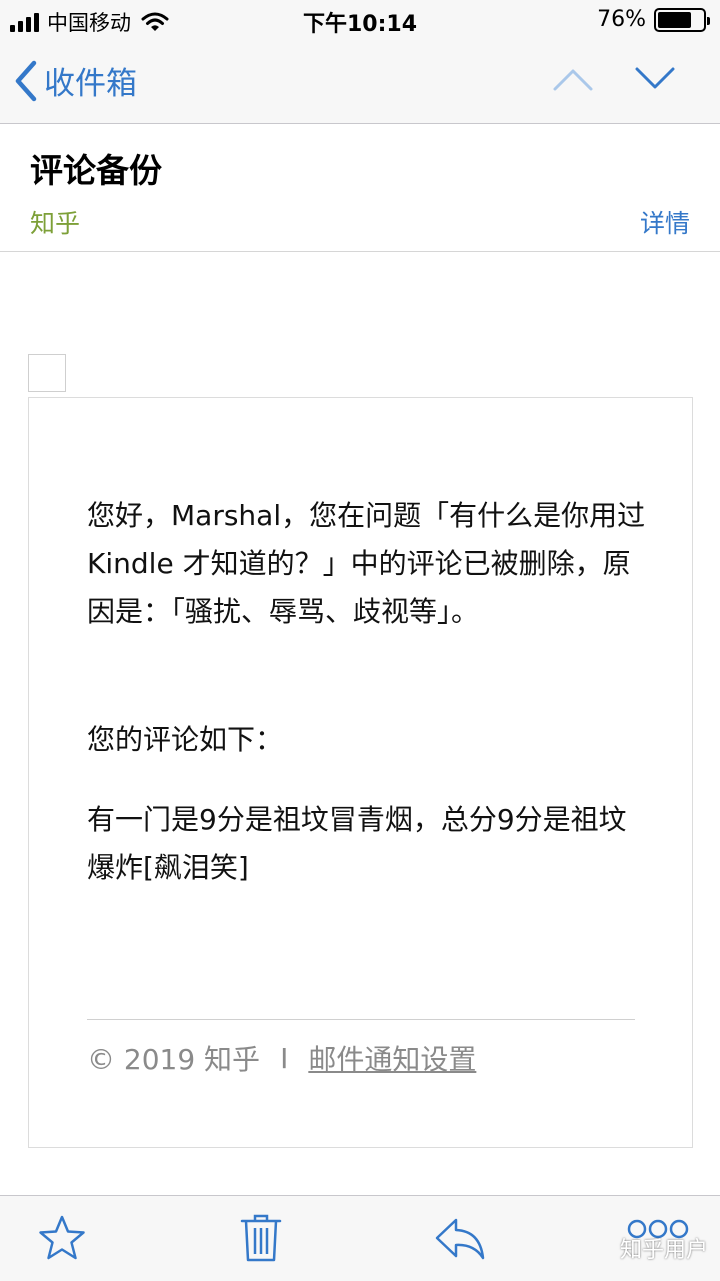 Image resolution: width=720 pixels, height=1281 pixels. What do you see at coordinates (360, 188) in the screenshot?
I see `mail-header: 评论备份 知乎 详情` at bounding box center [360, 188].